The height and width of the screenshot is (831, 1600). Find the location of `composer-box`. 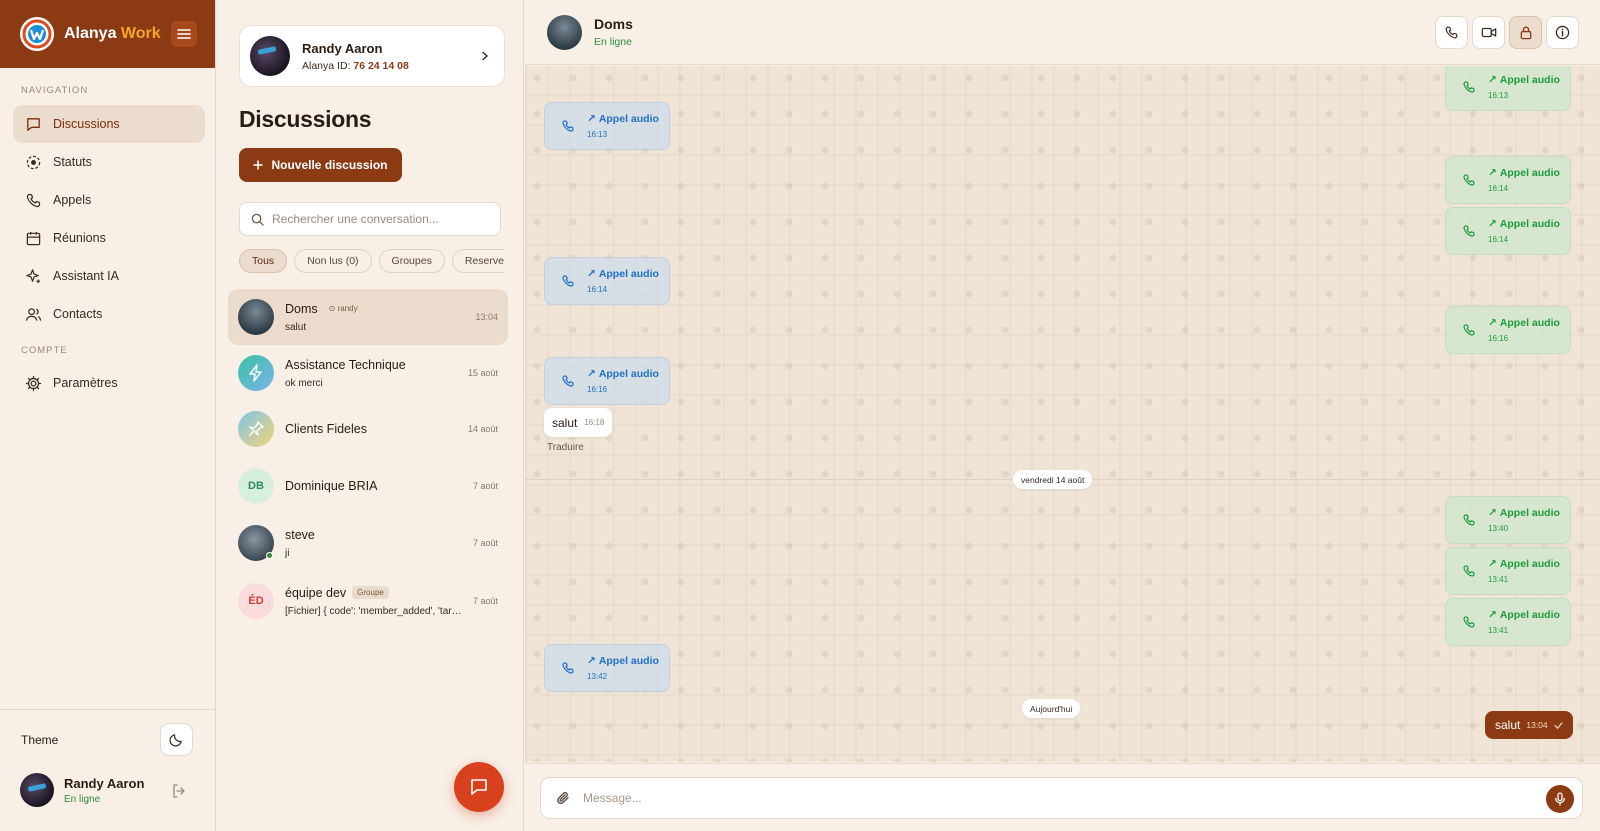

composer-box is located at coordinates (1061, 798).